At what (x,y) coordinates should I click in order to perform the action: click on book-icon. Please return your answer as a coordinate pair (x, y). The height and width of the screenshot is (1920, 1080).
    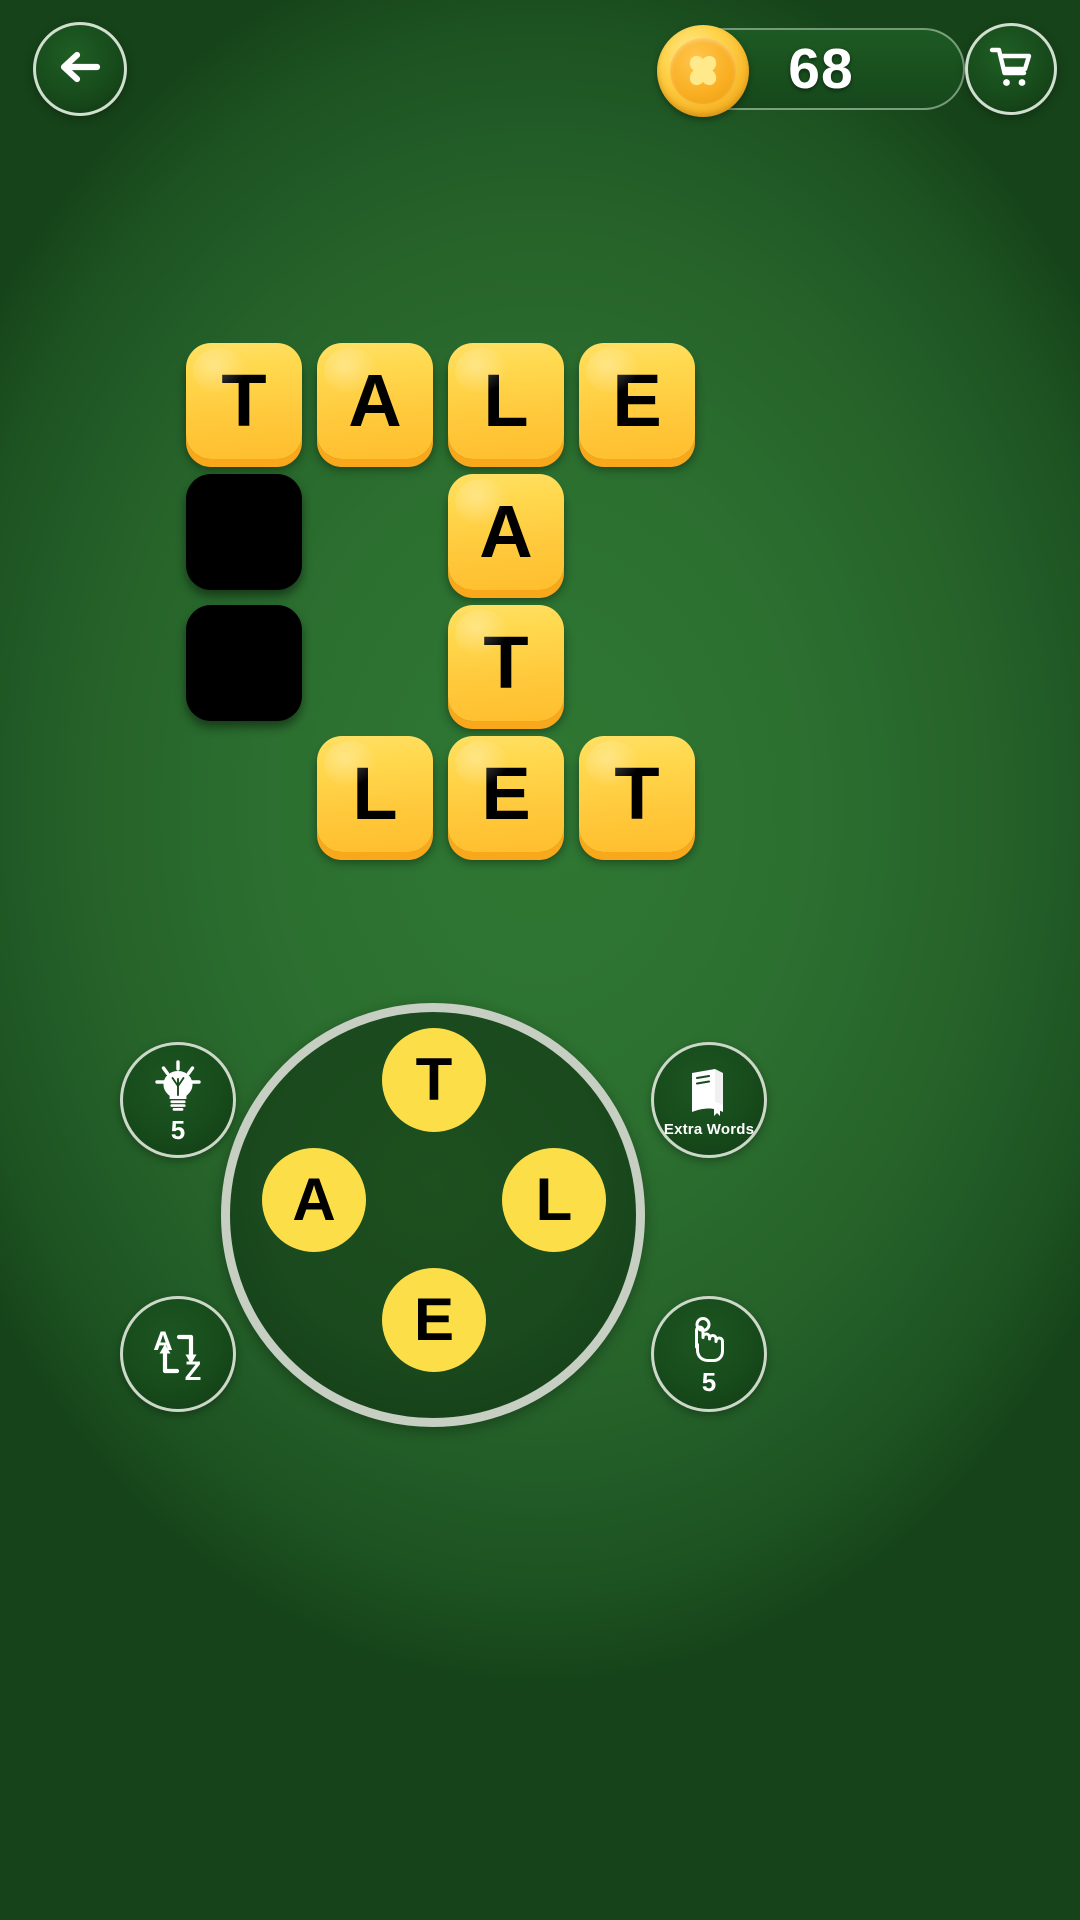
    Looking at the image, I should click on (709, 1091).